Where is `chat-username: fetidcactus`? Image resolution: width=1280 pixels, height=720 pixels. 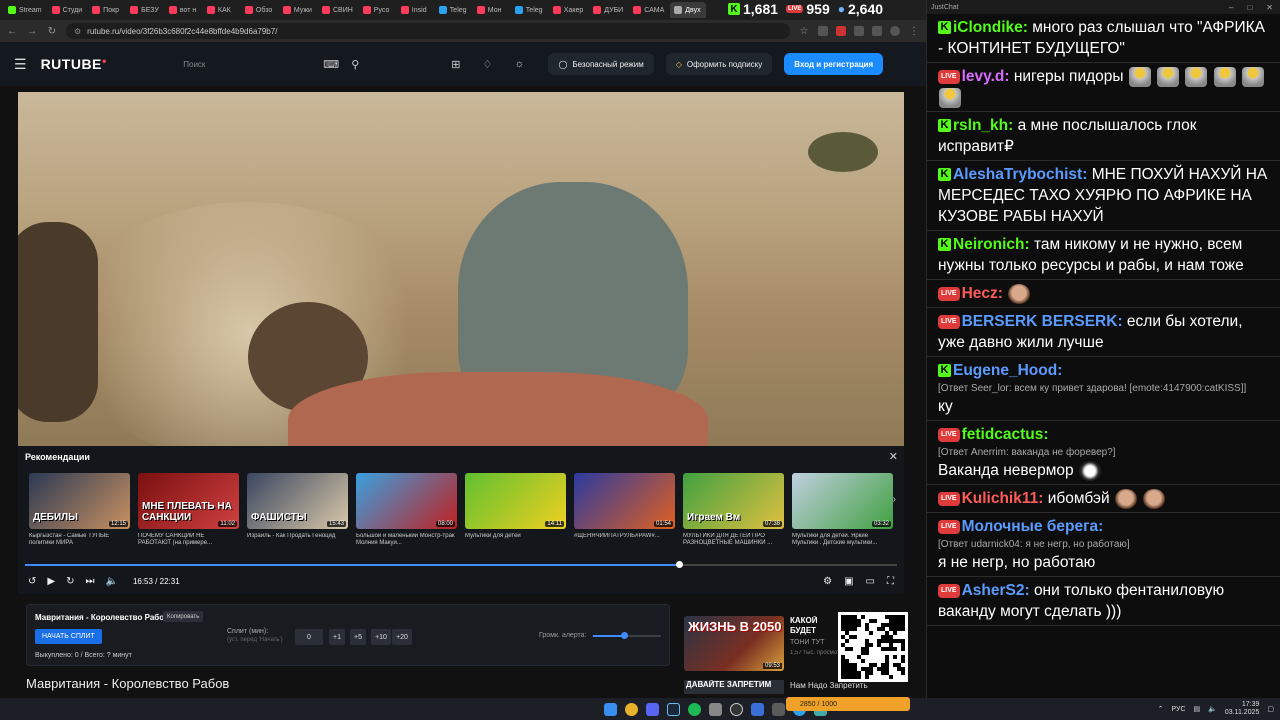 chat-username: fetidcactus is located at coordinates (1003, 434).